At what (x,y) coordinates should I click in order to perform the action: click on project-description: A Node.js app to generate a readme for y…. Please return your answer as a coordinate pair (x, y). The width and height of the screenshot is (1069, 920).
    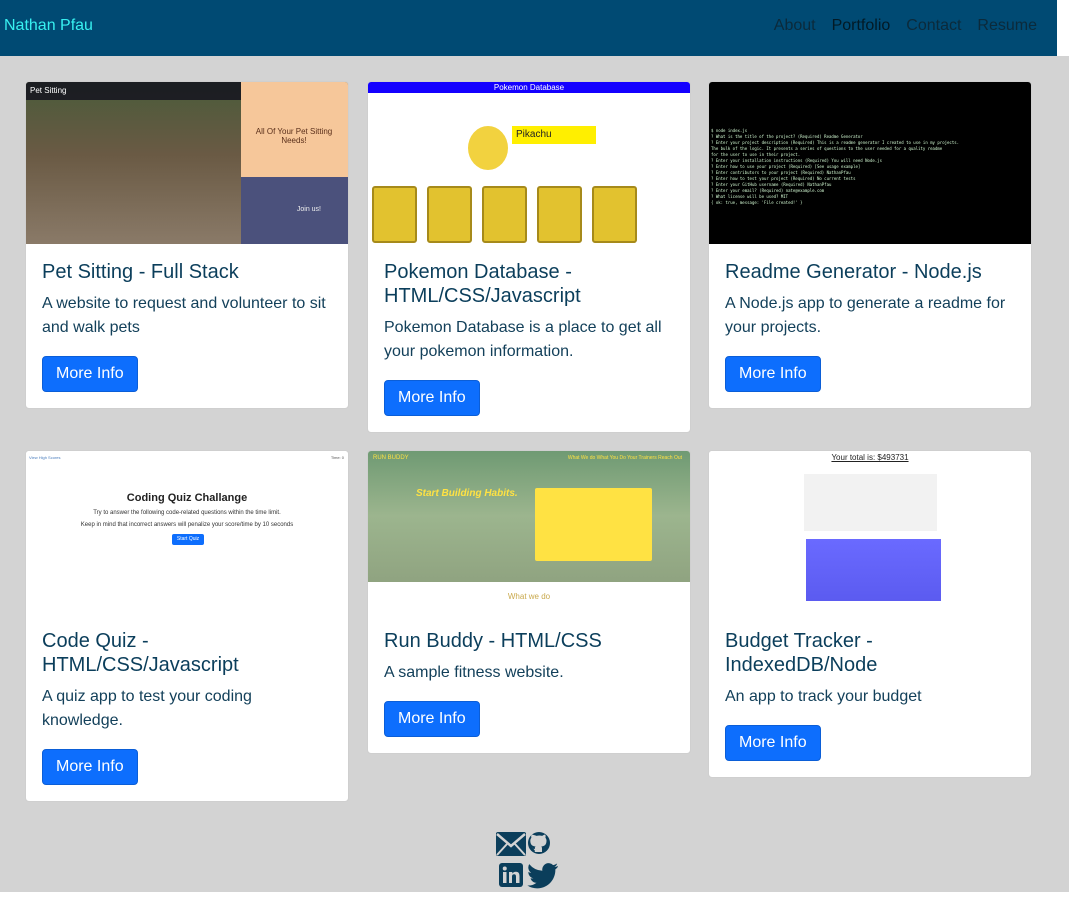
    Looking at the image, I should click on (865, 315).